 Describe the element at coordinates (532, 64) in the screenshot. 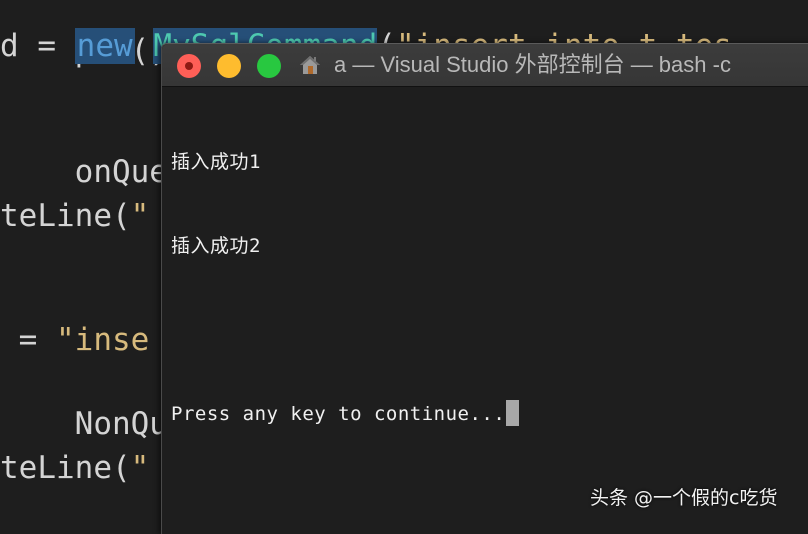

I see `window-title: a — Visual Studio 外部控制台 — bash -c` at that location.